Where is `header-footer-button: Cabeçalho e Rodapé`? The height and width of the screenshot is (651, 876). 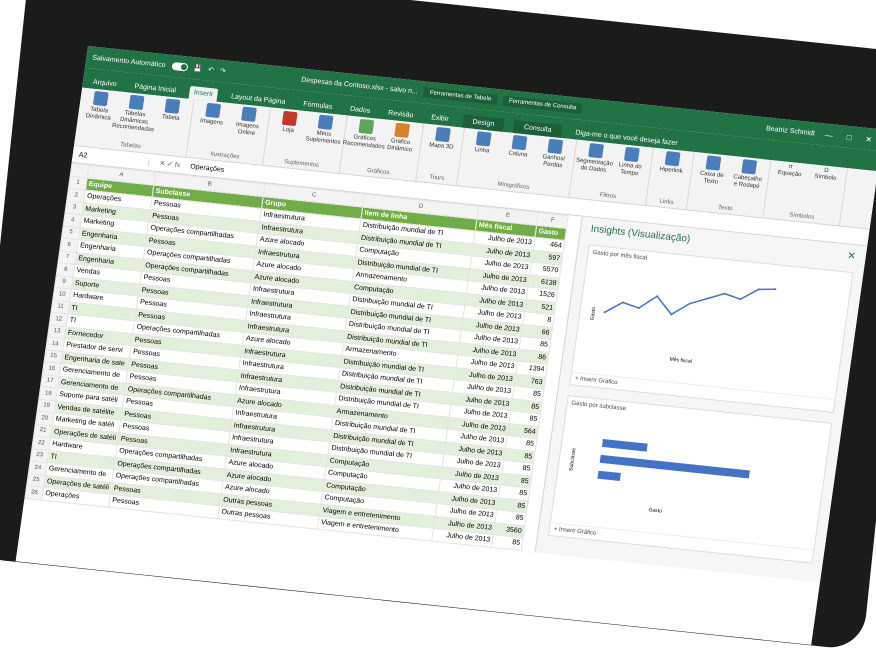
header-footer-button: Cabeçalho e Rodapé is located at coordinates (748, 174).